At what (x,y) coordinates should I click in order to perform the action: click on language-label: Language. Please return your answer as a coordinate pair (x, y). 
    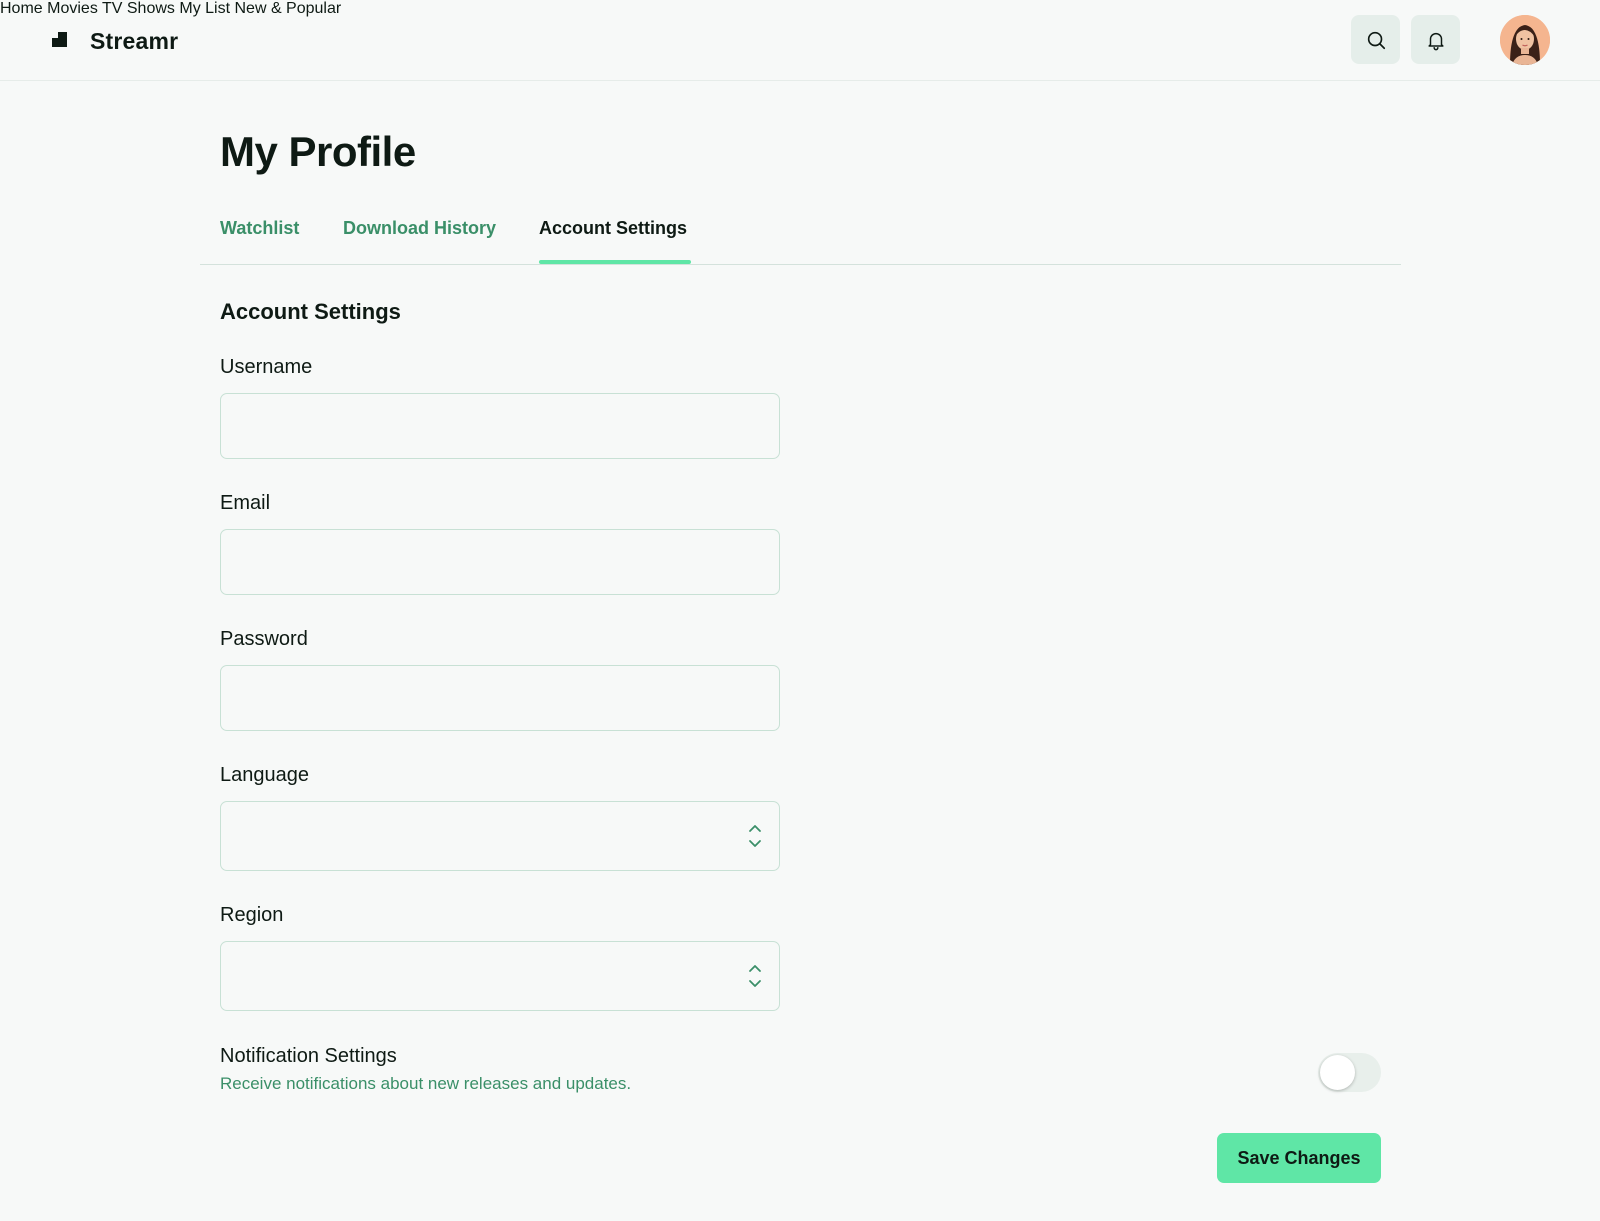
    Looking at the image, I should click on (264, 775).